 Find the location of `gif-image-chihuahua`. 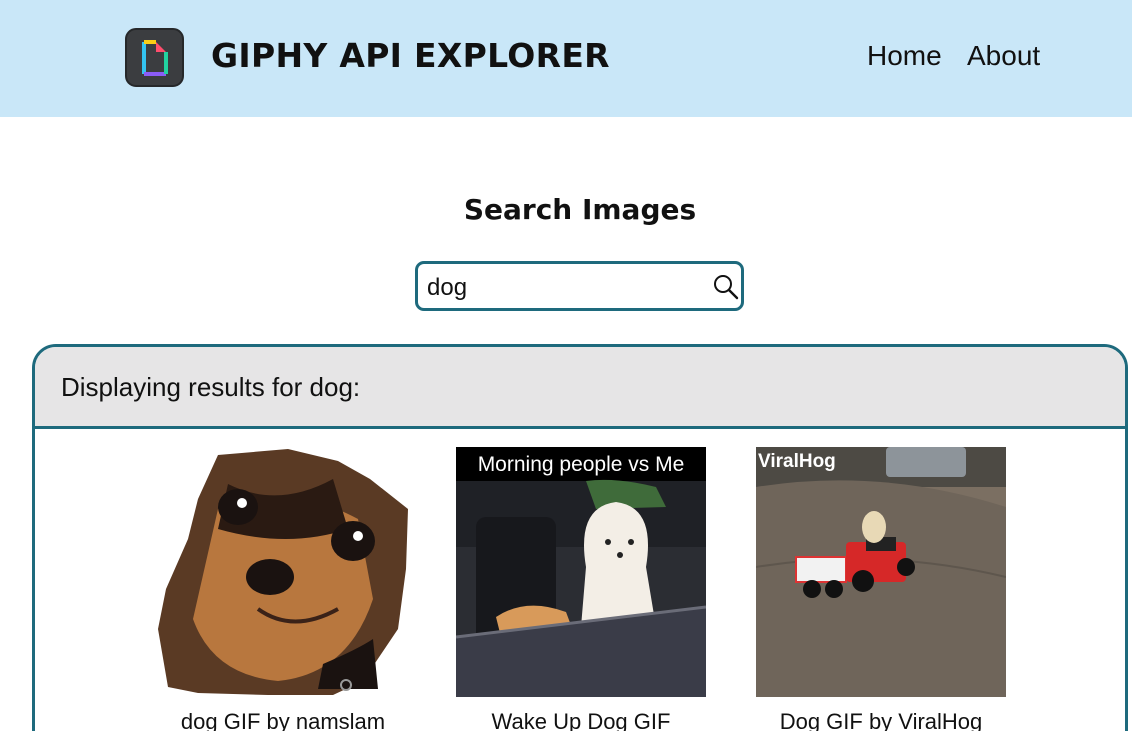

gif-image-chihuahua is located at coordinates (283, 573).